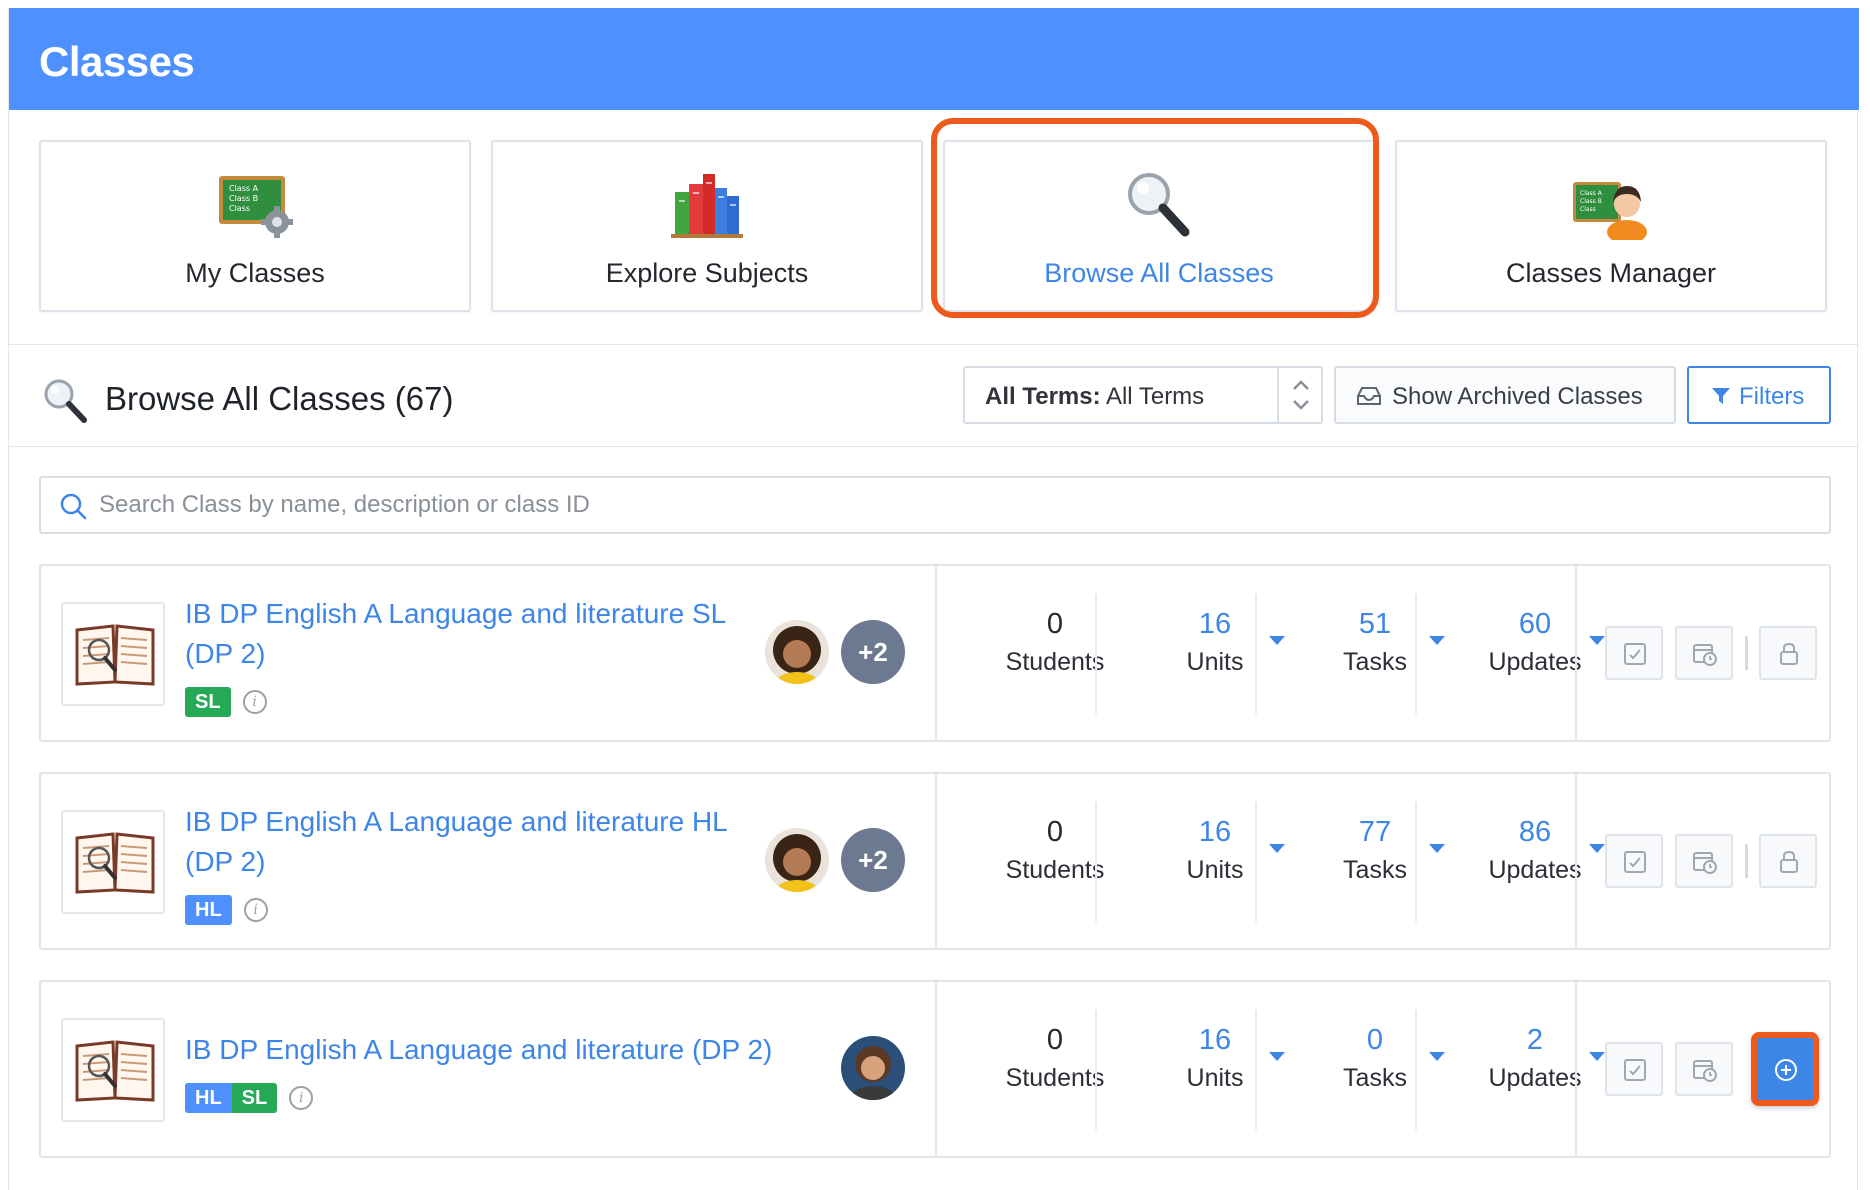 Image resolution: width=1870 pixels, height=1190 pixels. I want to click on filters-label: Filters, so click(1772, 396).